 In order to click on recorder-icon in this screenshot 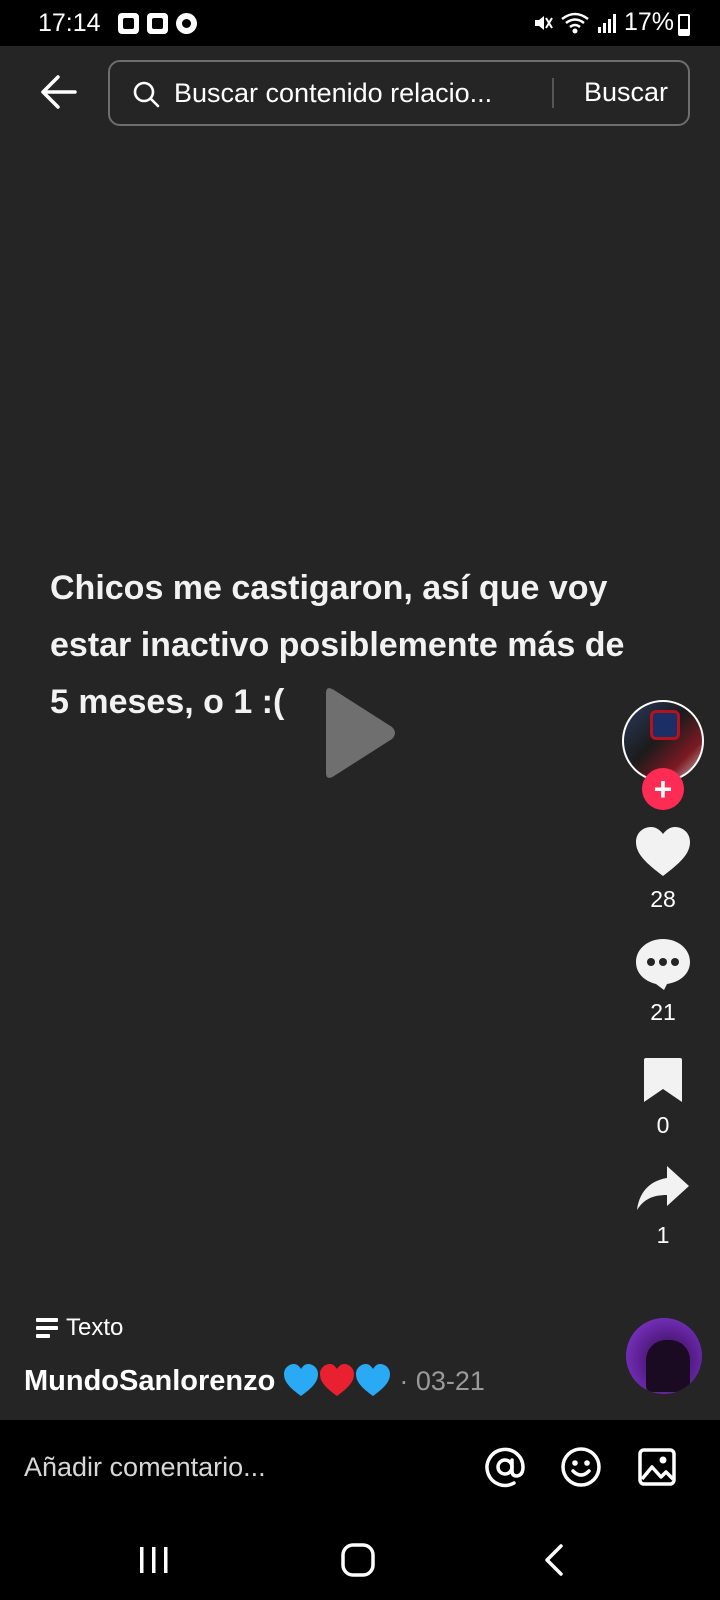, I will do `click(157, 23)`.